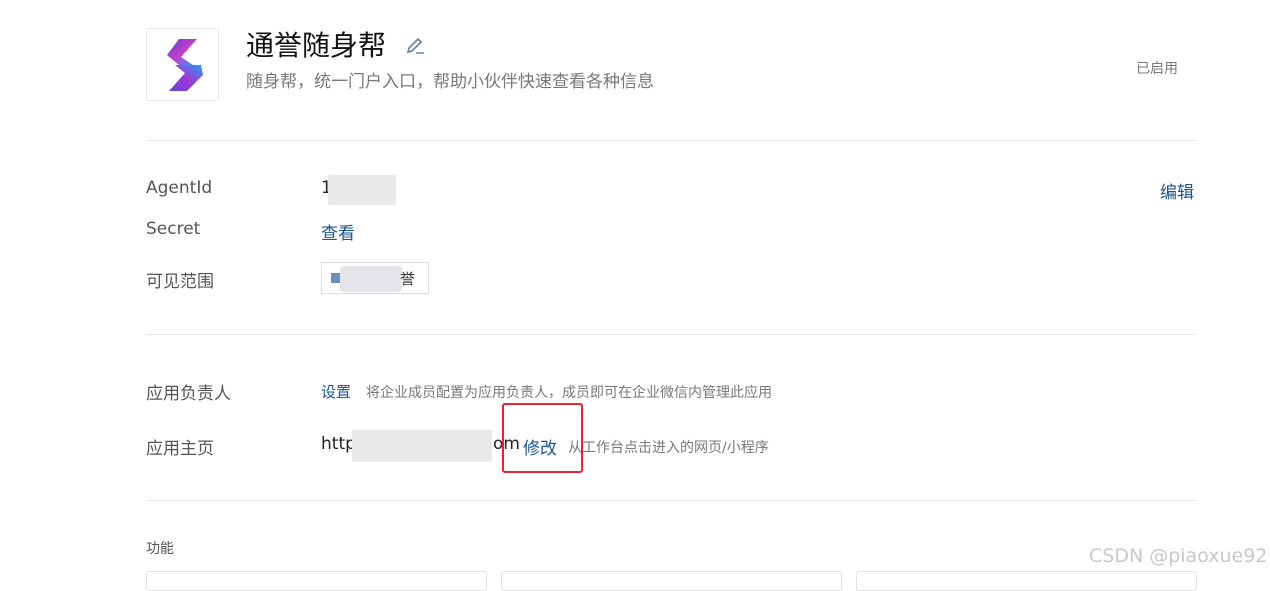  I want to click on watermark: CSDN @piaoxue92, so click(1178, 556).